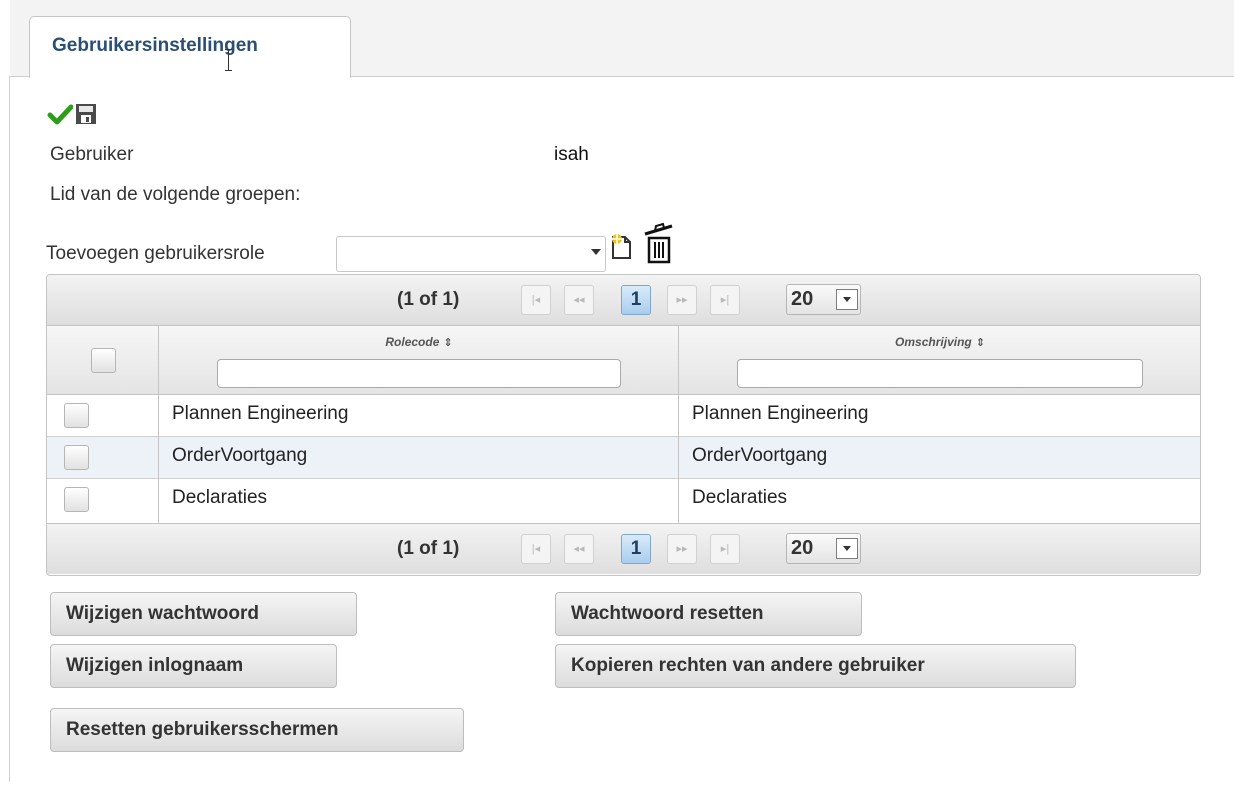 The height and width of the screenshot is (794, 1234). What do you see at coordinates (571, 154) in the screenshot?
I see `user-value: isah` at bounding box center [571, 154].